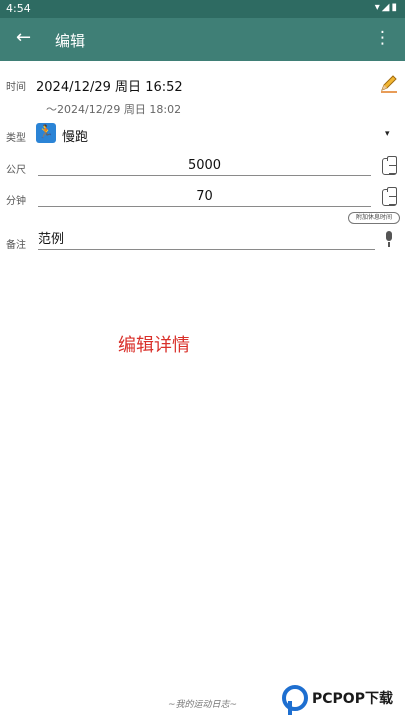 This screenshot has height=720, width=405. Describe the element at coordinates (70, 41) in the screenshot. I see `page-title: 编辑` at that location.